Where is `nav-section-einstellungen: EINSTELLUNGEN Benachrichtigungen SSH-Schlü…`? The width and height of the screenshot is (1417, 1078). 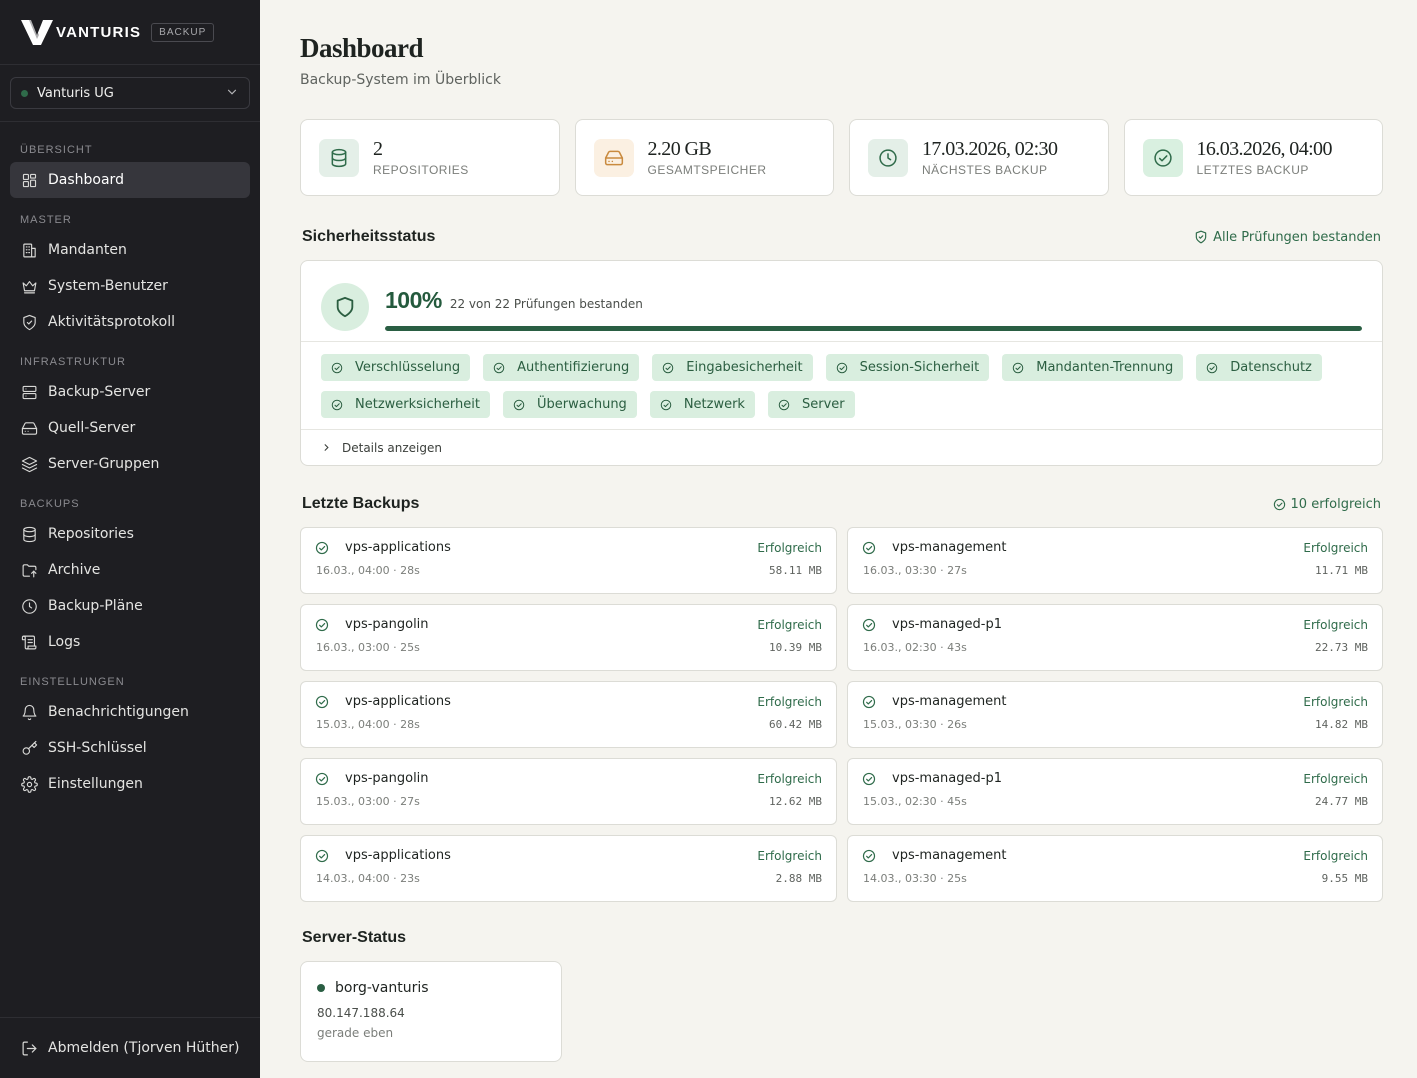
nav-section-einstellungen: EINSTELLUNGEN Benachrichtigungen SSH-Schlü… is located at coordinates (130, 736).